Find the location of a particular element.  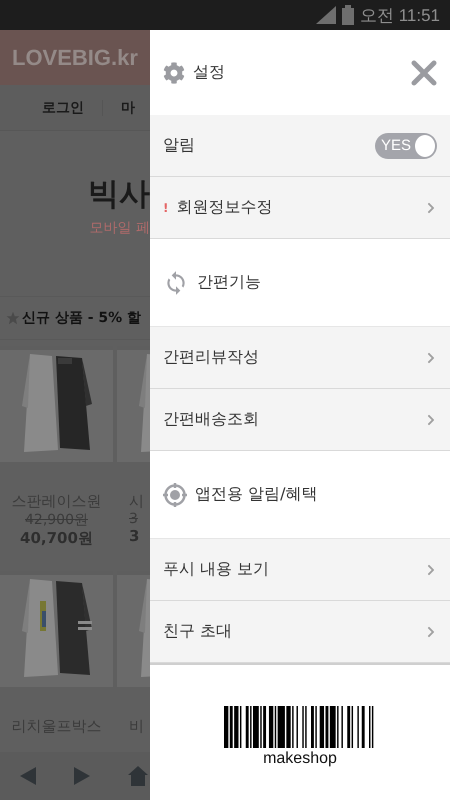

banner-subtitle: 모바일 페 is located at coordinates (120, 228).